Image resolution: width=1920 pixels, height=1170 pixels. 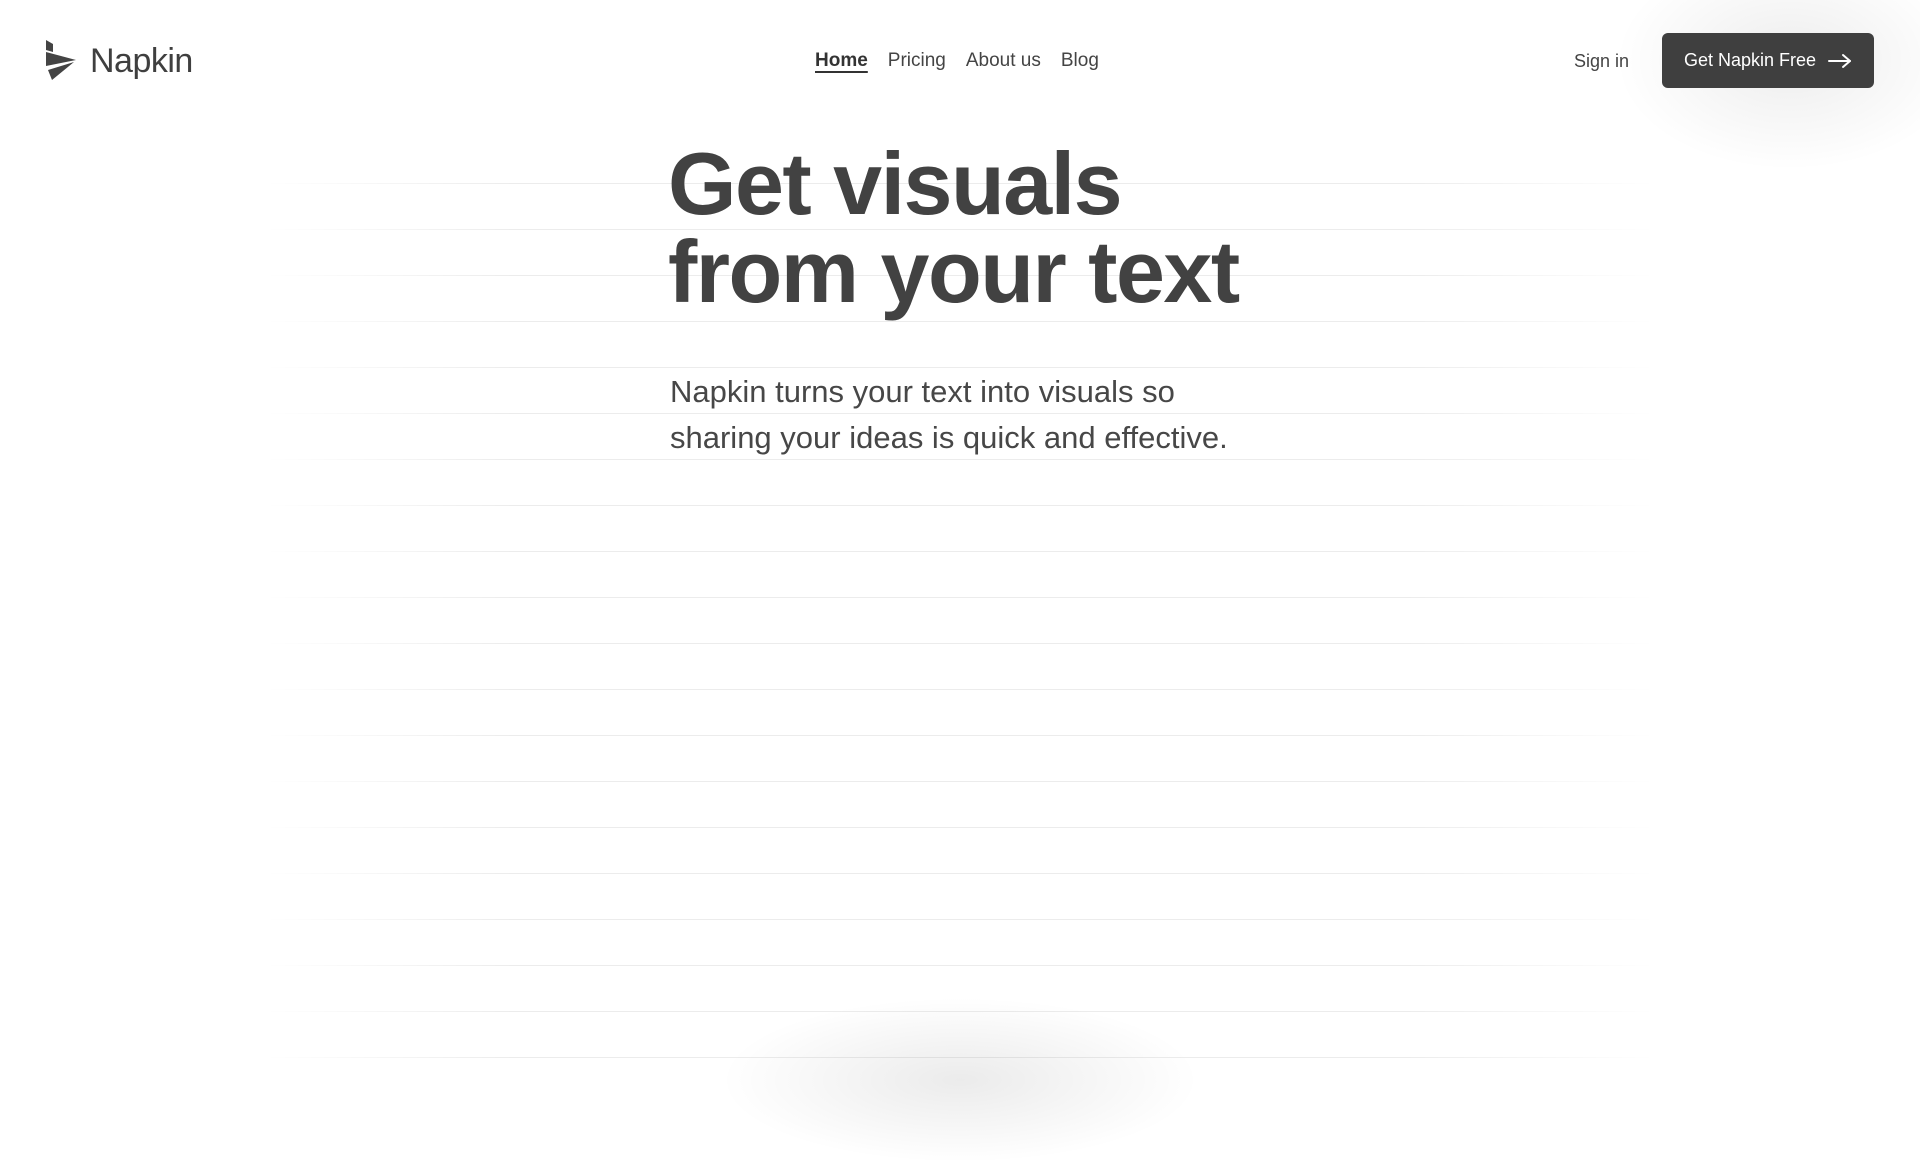 What do you see at coordinates (895, 183) in the screenshot?
I see `hero-title-line-1: Get visuals` at bounding box center [895, 183].